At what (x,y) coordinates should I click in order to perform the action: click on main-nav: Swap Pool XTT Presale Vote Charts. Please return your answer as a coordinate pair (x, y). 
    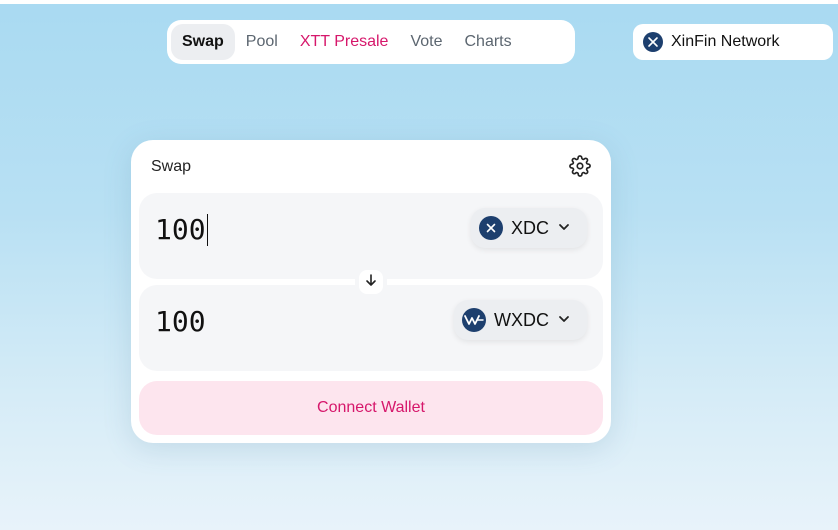
    Looking at the image, I should click on (371, 42).